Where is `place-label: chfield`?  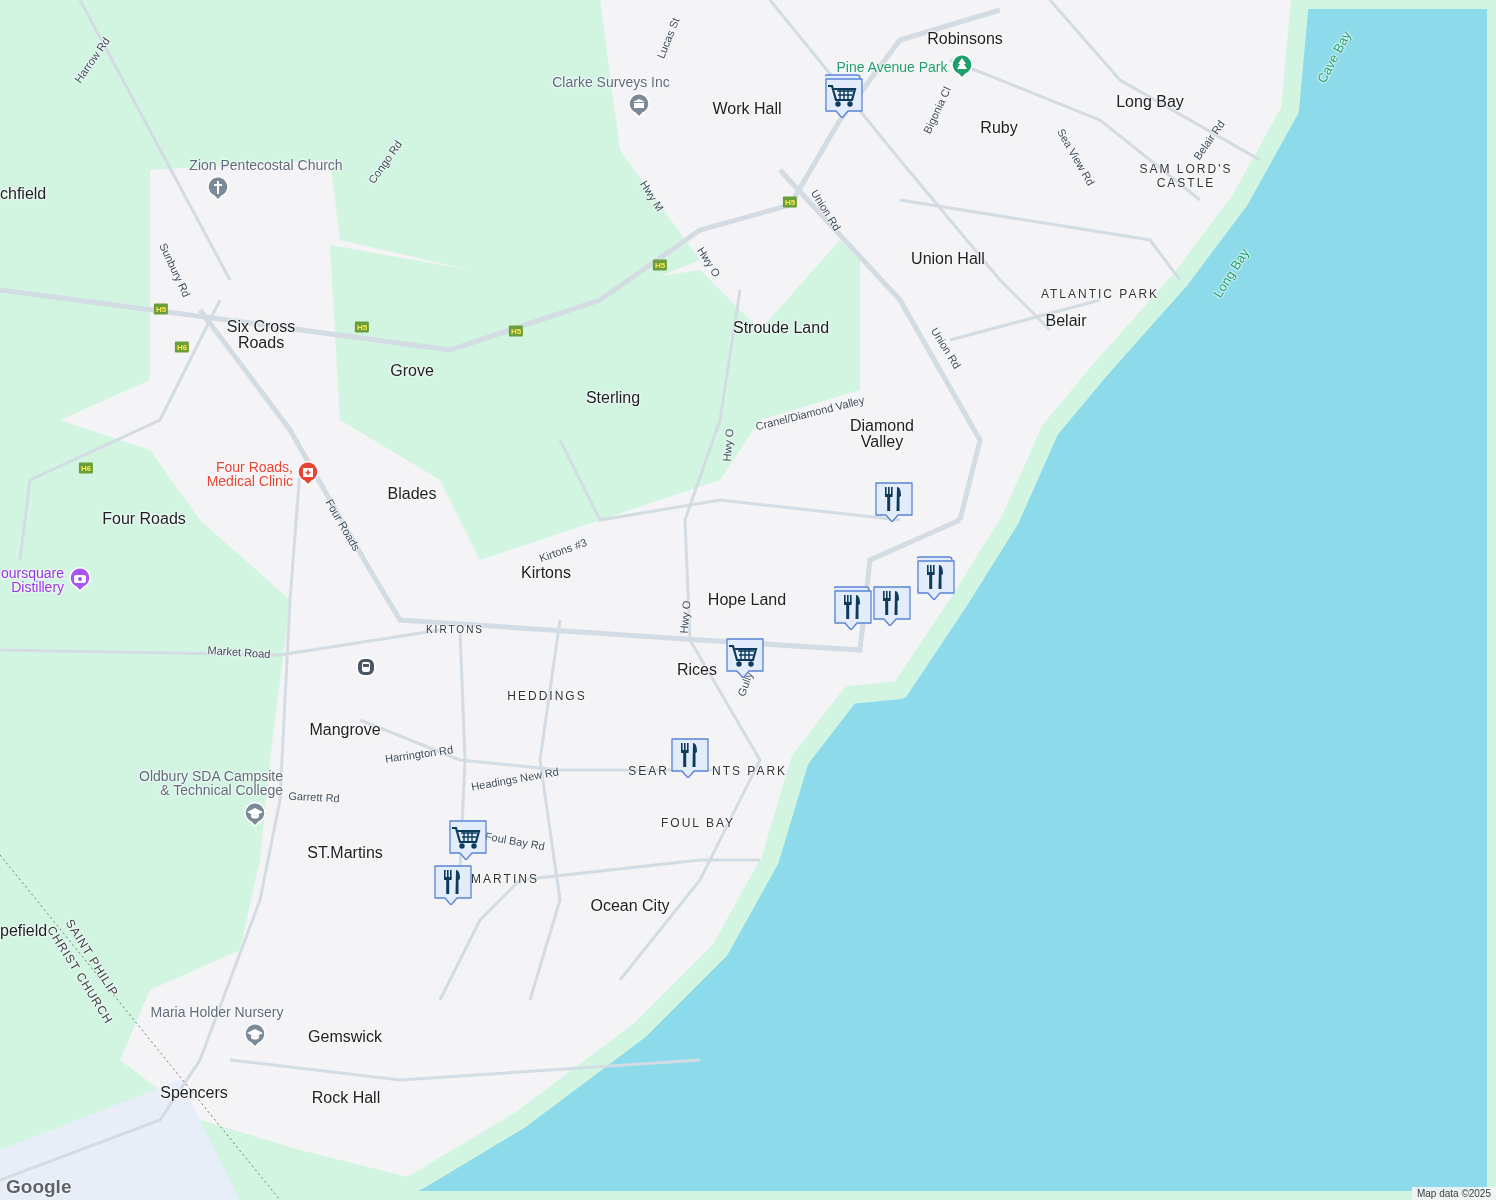 place-label: chfield is located at coordinates (23, 194).